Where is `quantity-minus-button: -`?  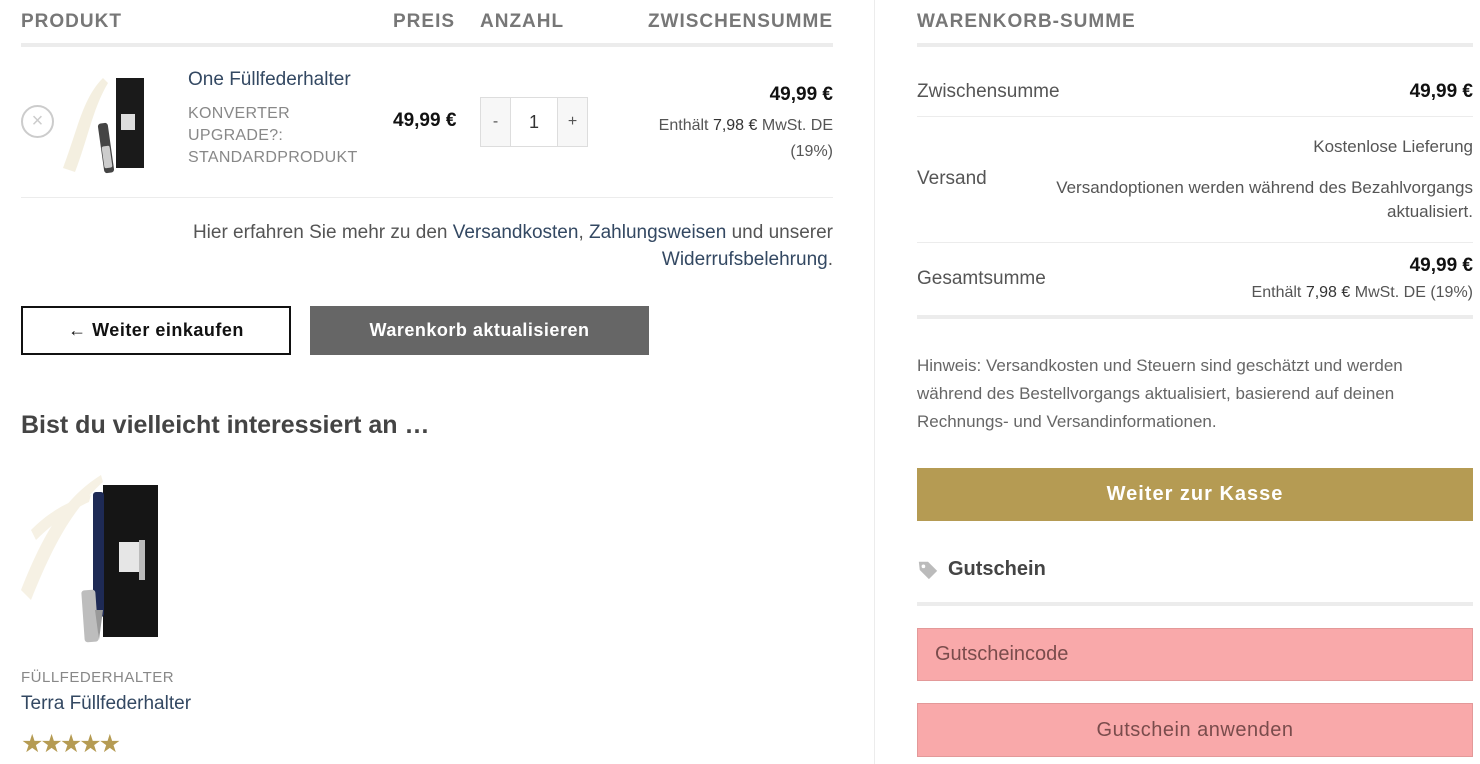 quantity-minus-button: - is located at coordinates (495, 122).